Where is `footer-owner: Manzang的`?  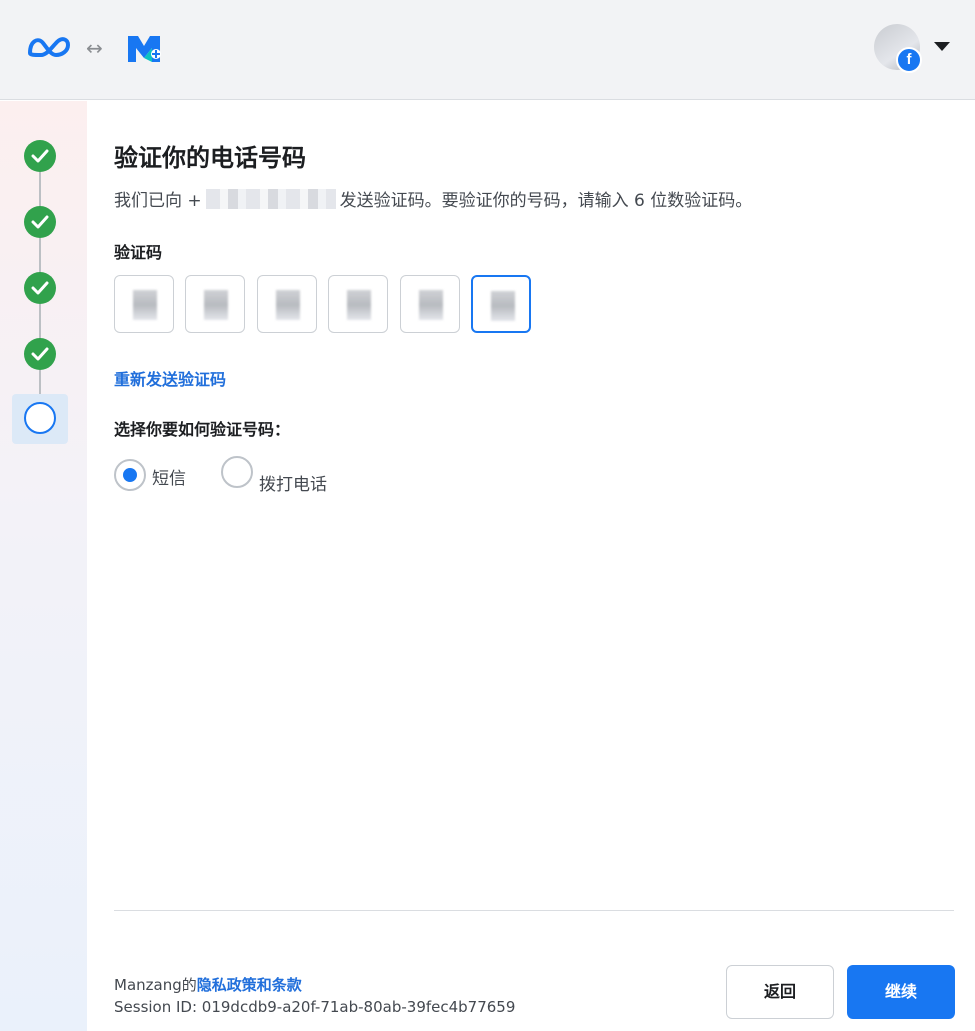 footer-owner: Manzang的 is located at coordinates (155, 985).